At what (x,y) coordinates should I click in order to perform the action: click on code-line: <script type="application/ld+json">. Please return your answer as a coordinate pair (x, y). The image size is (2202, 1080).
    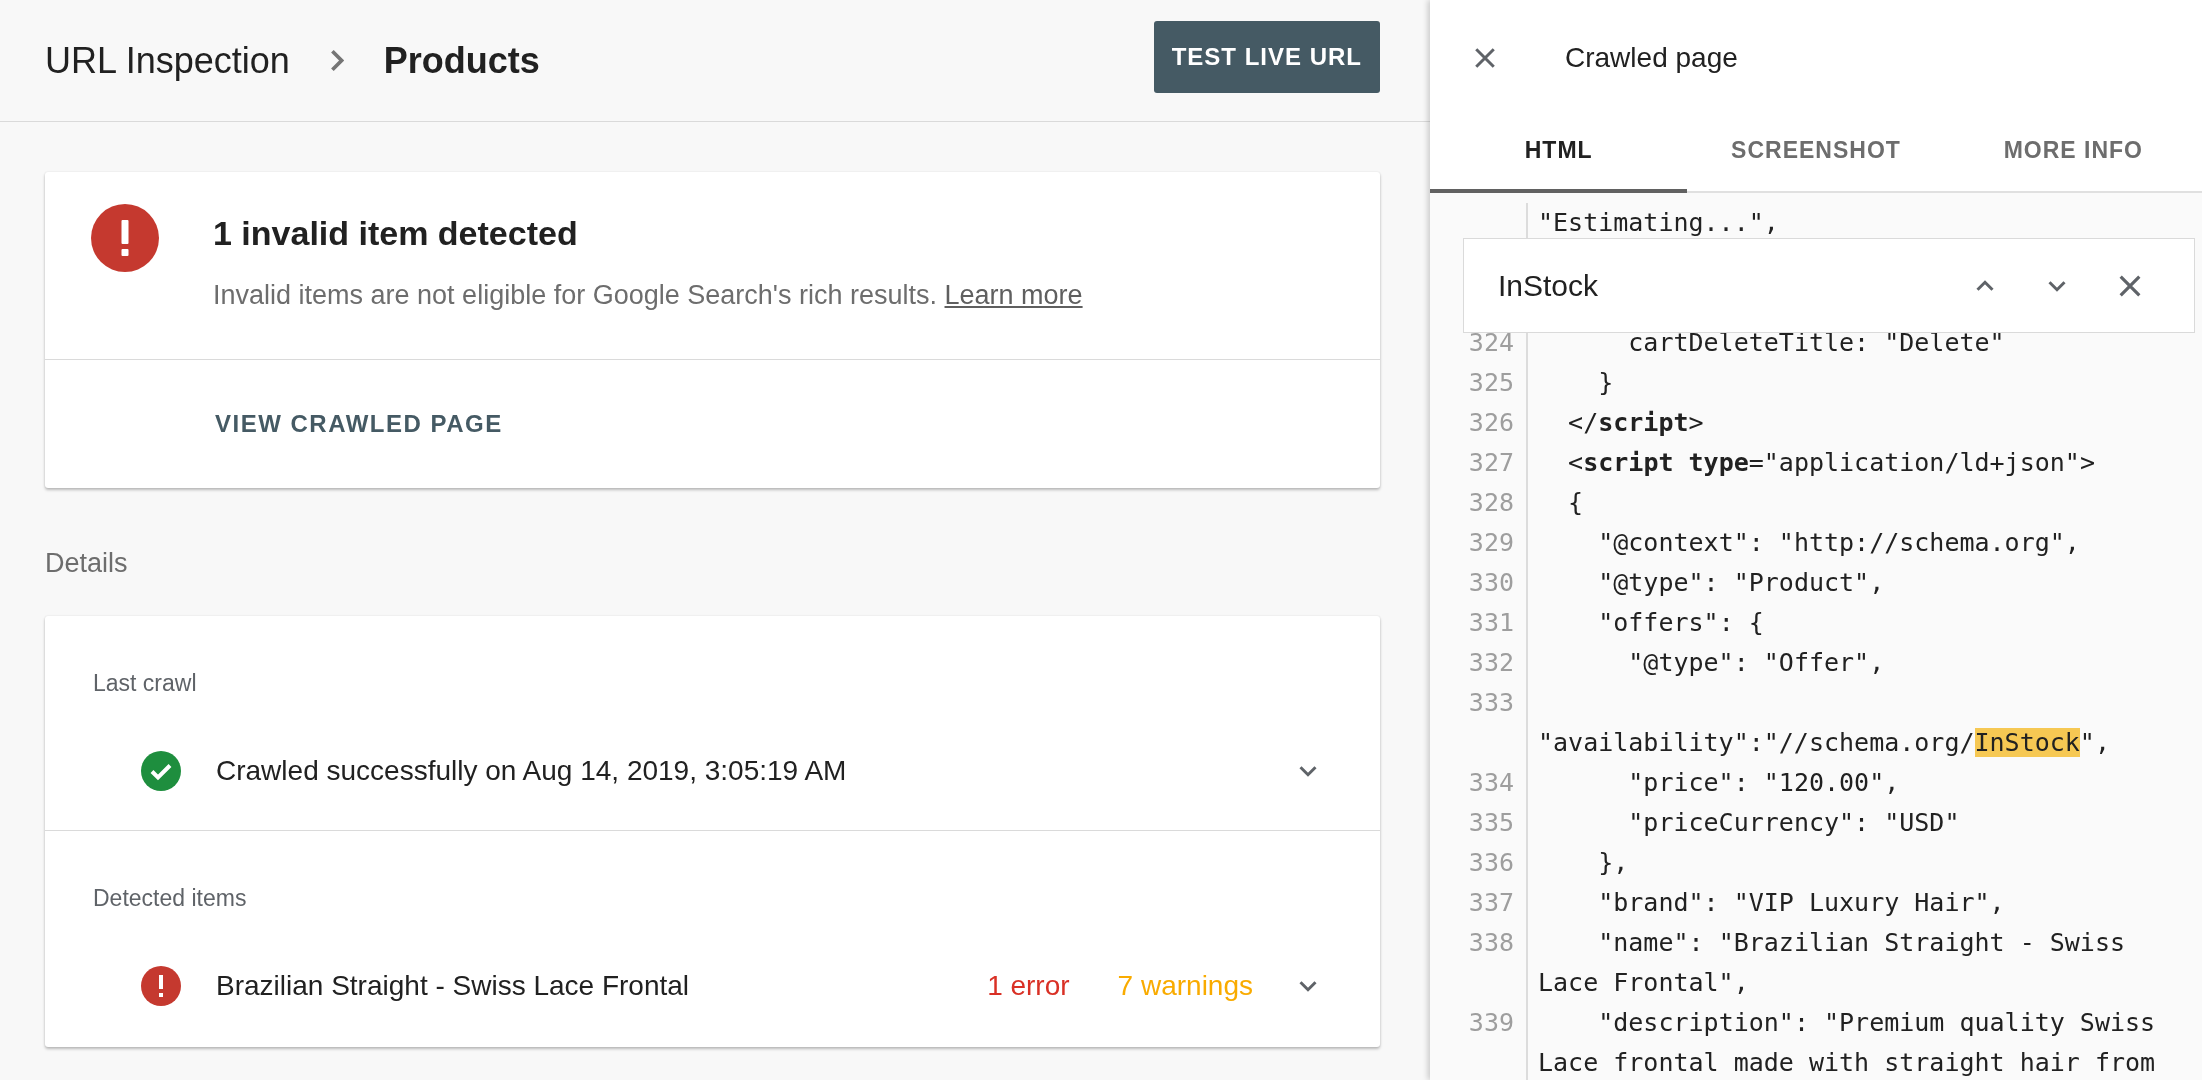
    Looking at the image, I should click on (1831, 463).